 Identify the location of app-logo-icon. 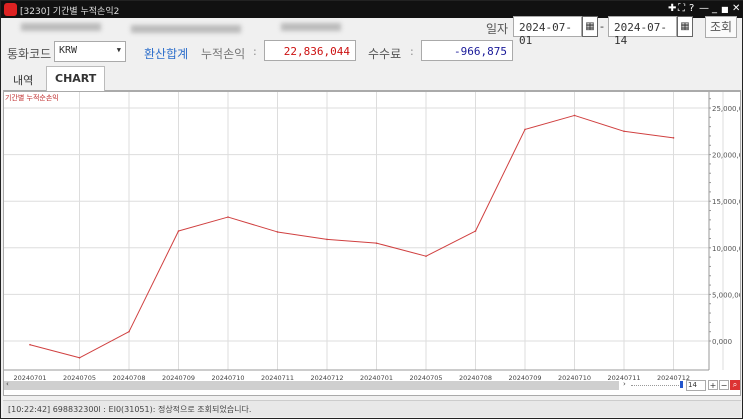
(10, 9).